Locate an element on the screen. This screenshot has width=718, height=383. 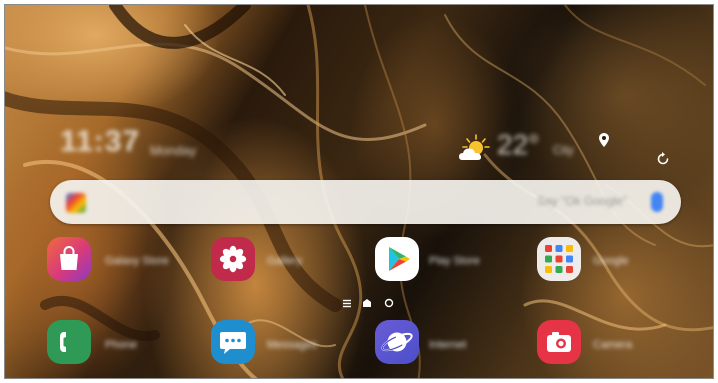
phone-handset-icon is located at coordinates (63, 342).